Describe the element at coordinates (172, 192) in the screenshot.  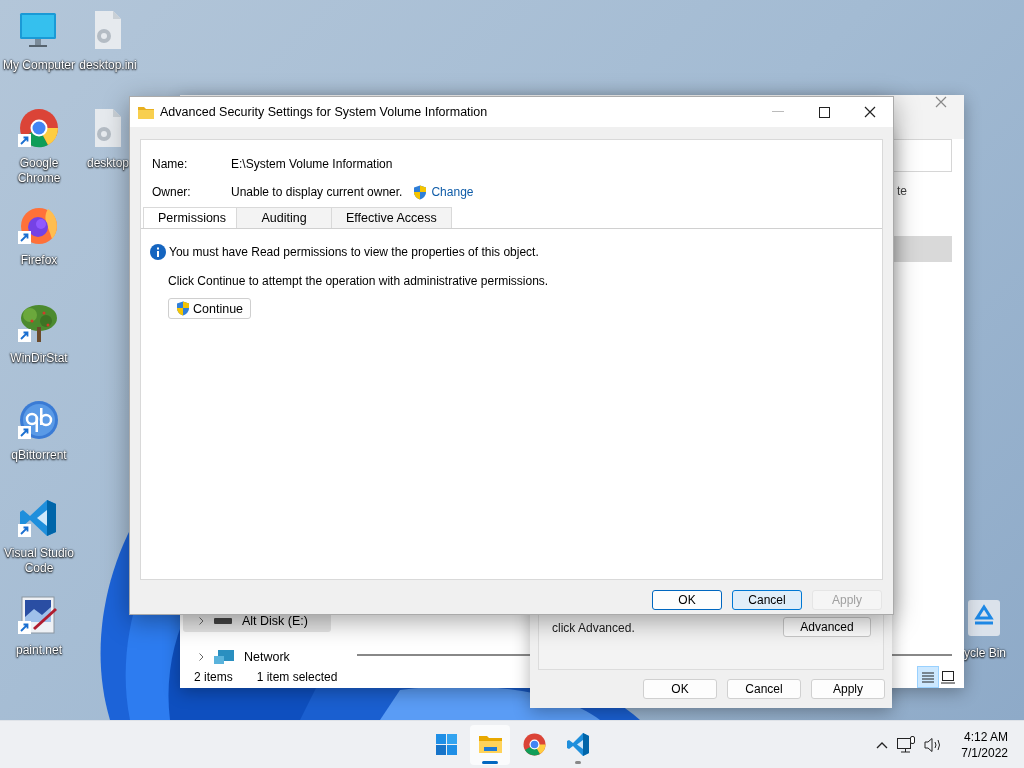
I see `field-label: Owner:` at that location.